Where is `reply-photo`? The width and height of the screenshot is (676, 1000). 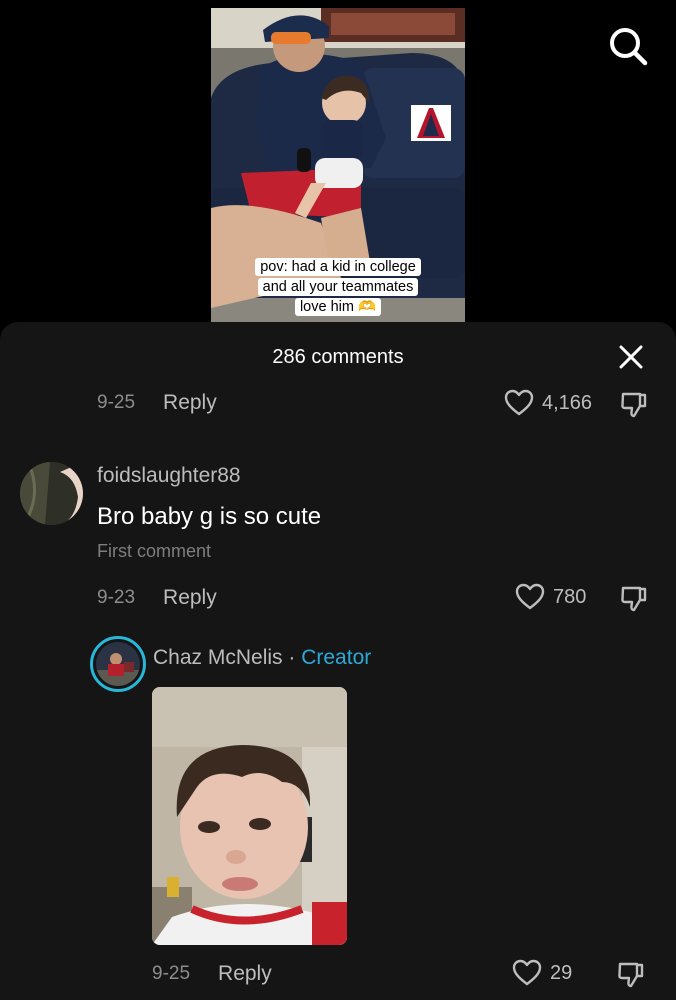
reply-photo is located at coordinates (249, 816).